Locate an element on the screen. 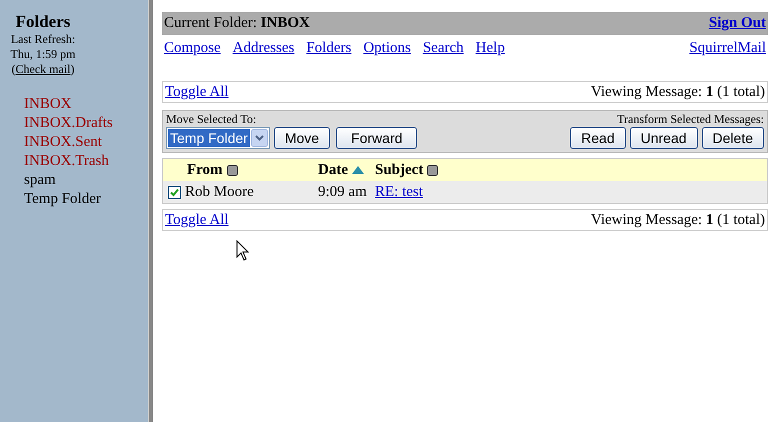 The height and width of the screenshot is (422, 776). nav-link: Compose is located at coordinates (192, 48).